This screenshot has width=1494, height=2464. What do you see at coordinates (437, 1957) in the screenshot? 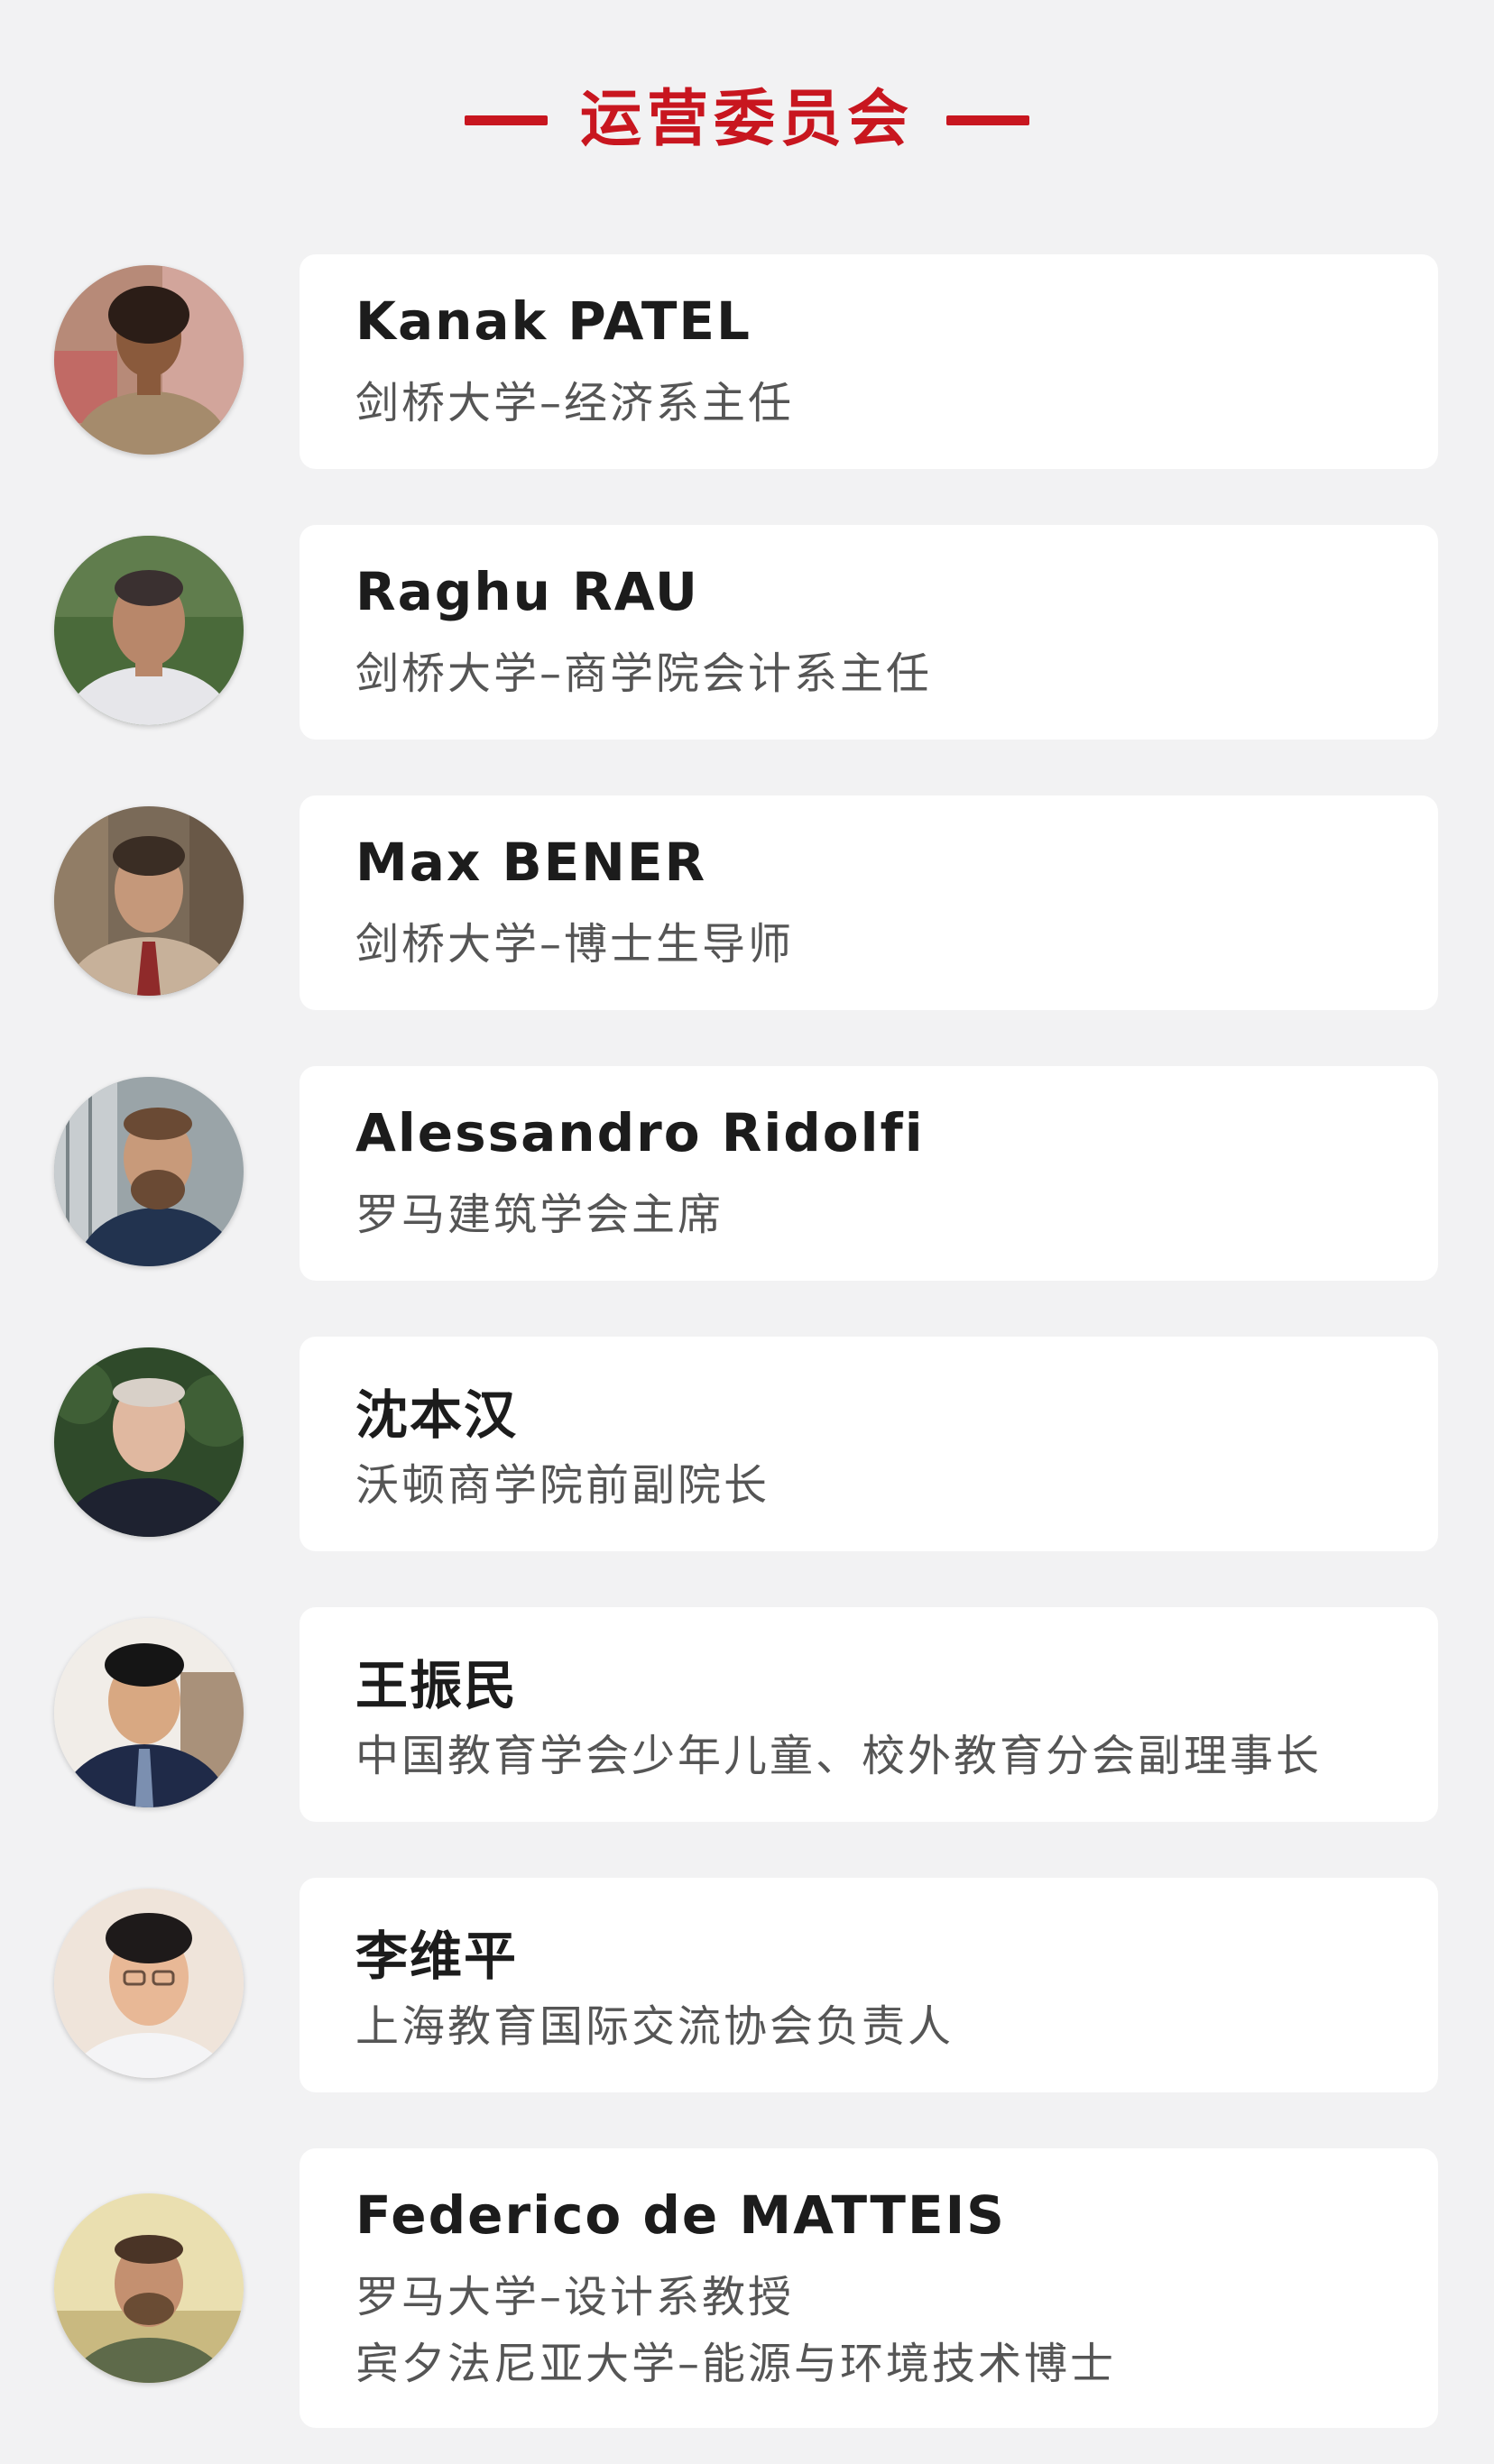
I see `member-name: 李维平` at bounding box center [437, 1957].